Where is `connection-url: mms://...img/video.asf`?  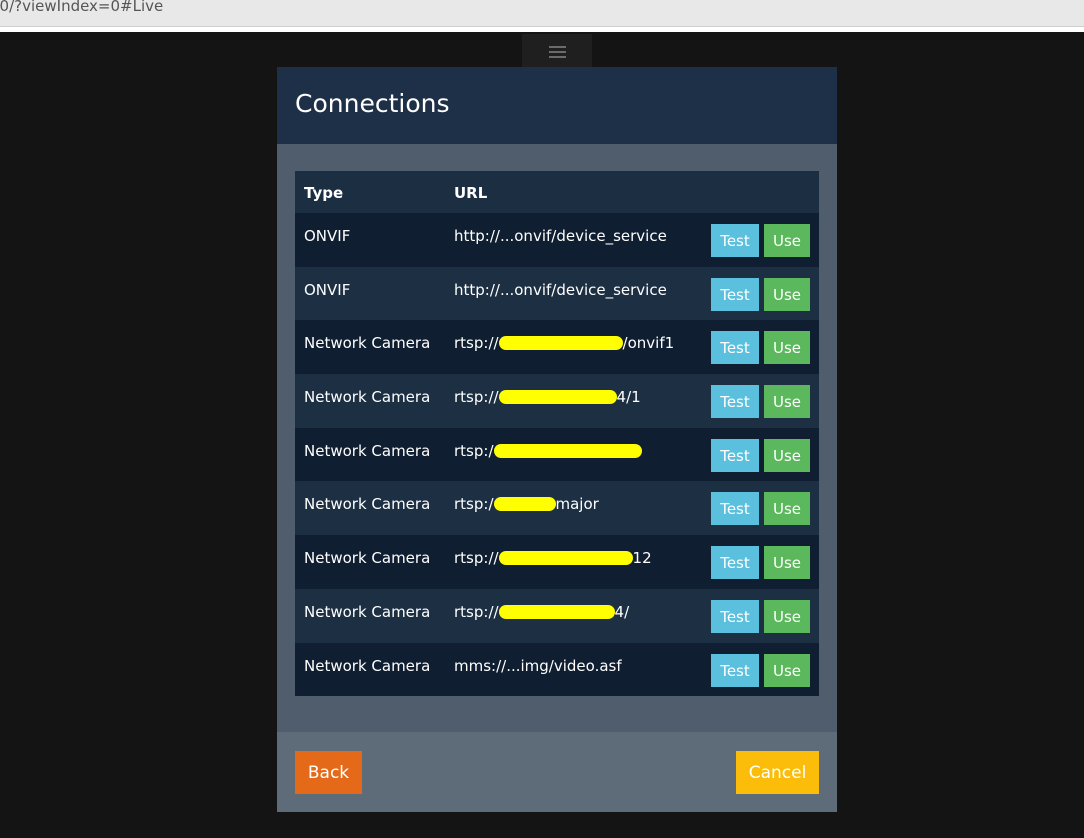 connection-url: mms://...img/video.asf is located at coordinates (538, 666).